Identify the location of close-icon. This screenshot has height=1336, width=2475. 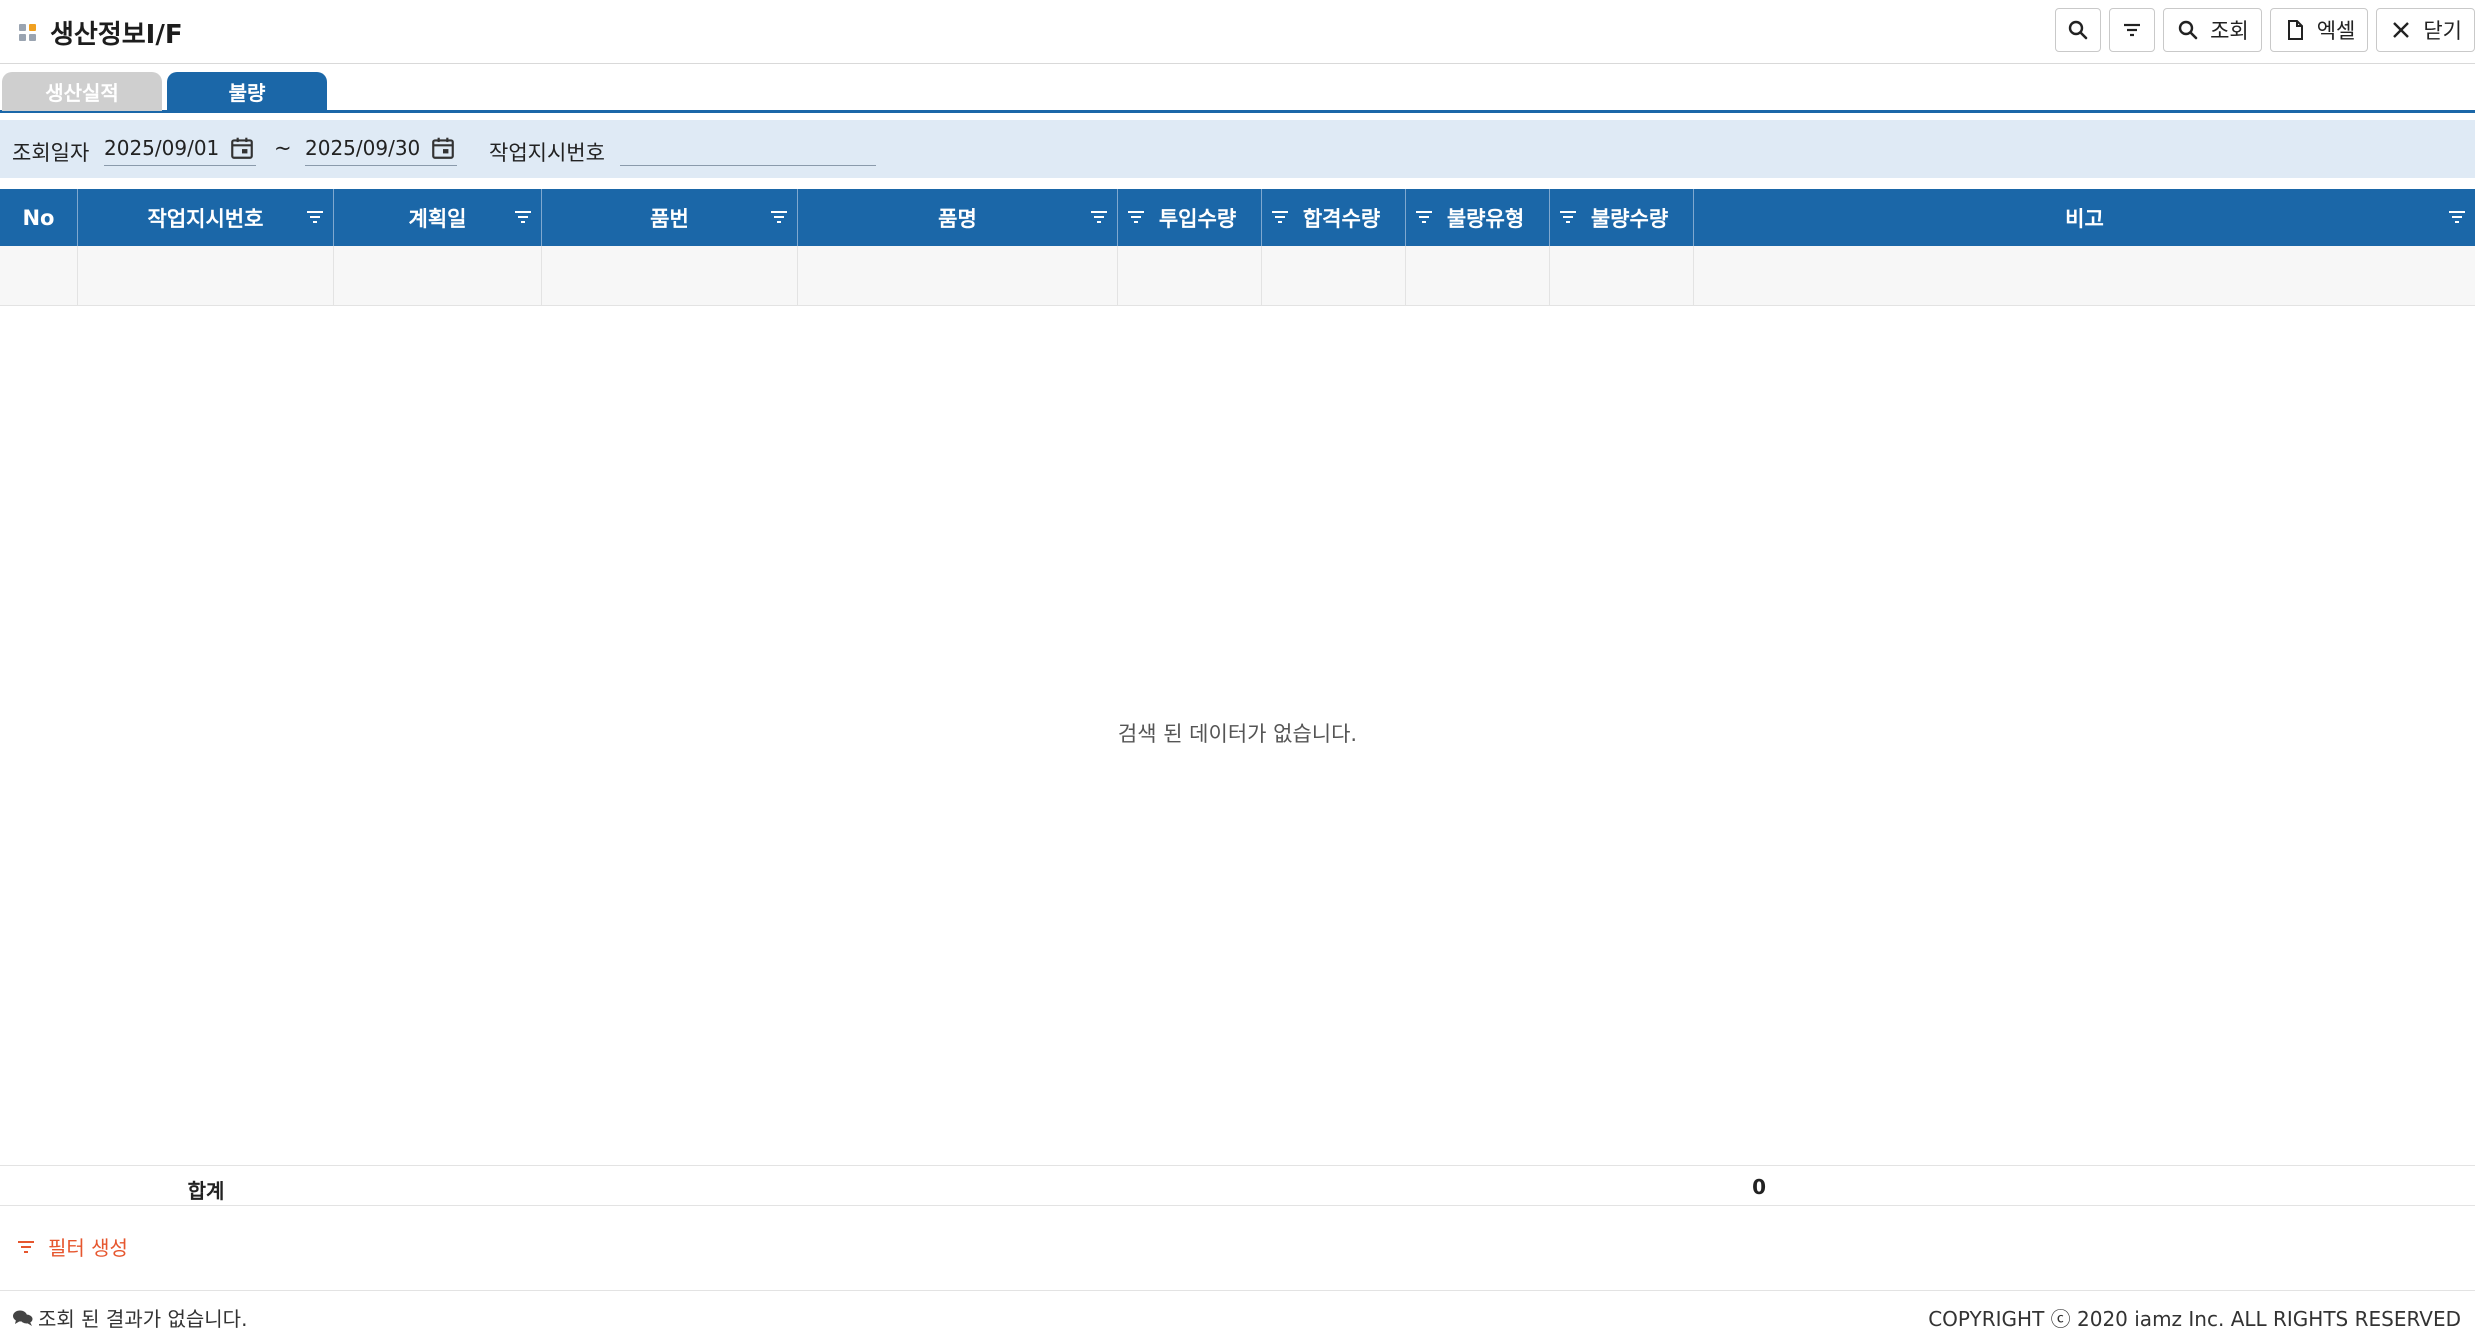
(2401, 30).